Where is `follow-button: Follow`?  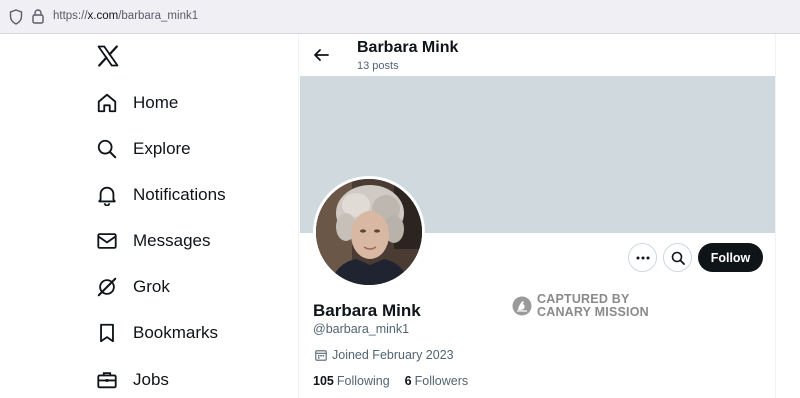
follow-button: Follow is located at coordinates (730, 257).